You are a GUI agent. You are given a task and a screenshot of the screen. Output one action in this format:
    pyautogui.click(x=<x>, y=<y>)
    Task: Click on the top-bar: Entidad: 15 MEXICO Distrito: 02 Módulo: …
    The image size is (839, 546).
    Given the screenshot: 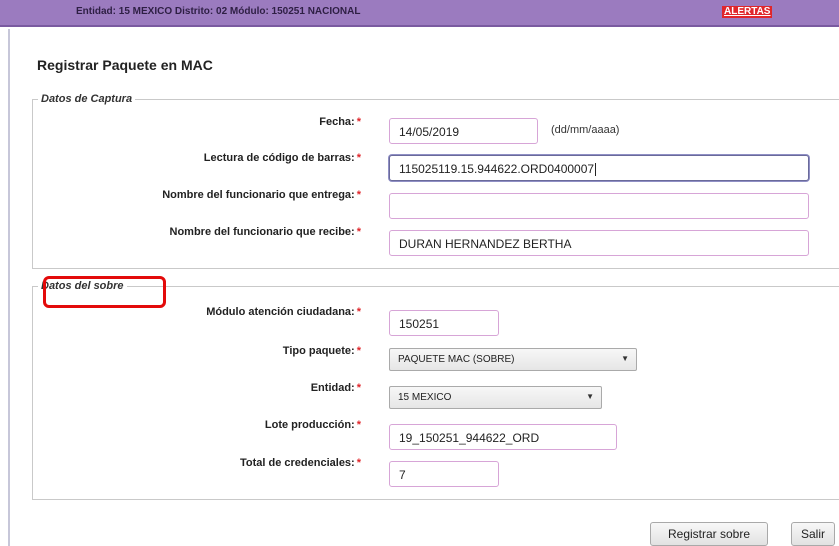 What is the action you would take?
    pyautogui.click(x=419, y=13)
    